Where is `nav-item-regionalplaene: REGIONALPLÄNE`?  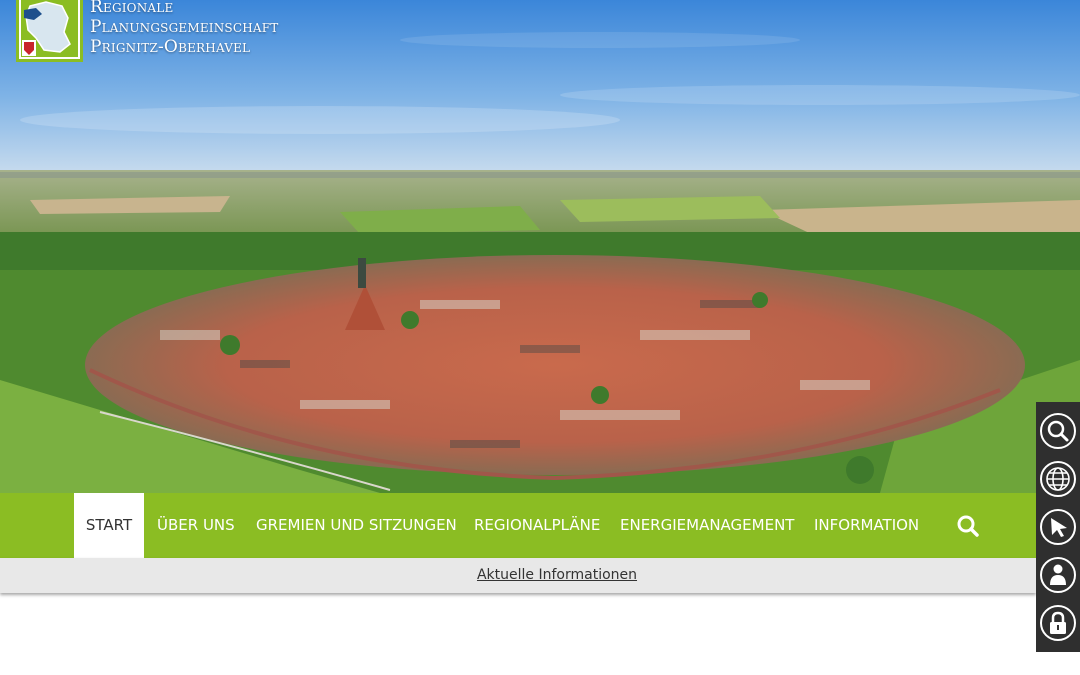
nav-item-regionalplaene: REGIONALPLÄNE is located at coordinates (537, 525).